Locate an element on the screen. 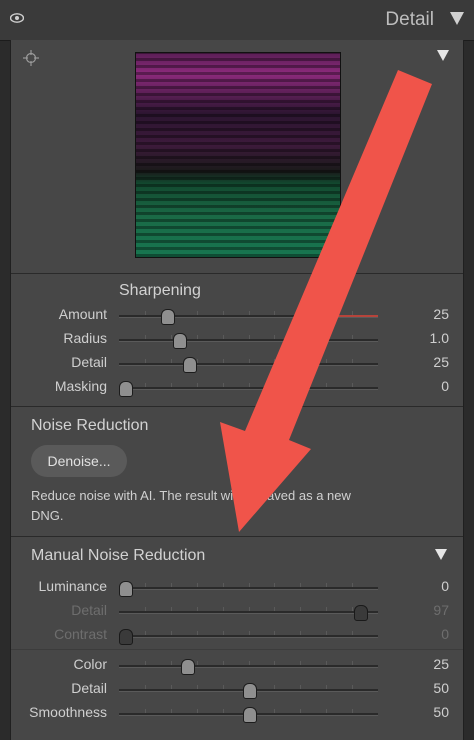 The width and height of the screenshot is (474, 740). eye-icon is located at coordinates (17, 18).